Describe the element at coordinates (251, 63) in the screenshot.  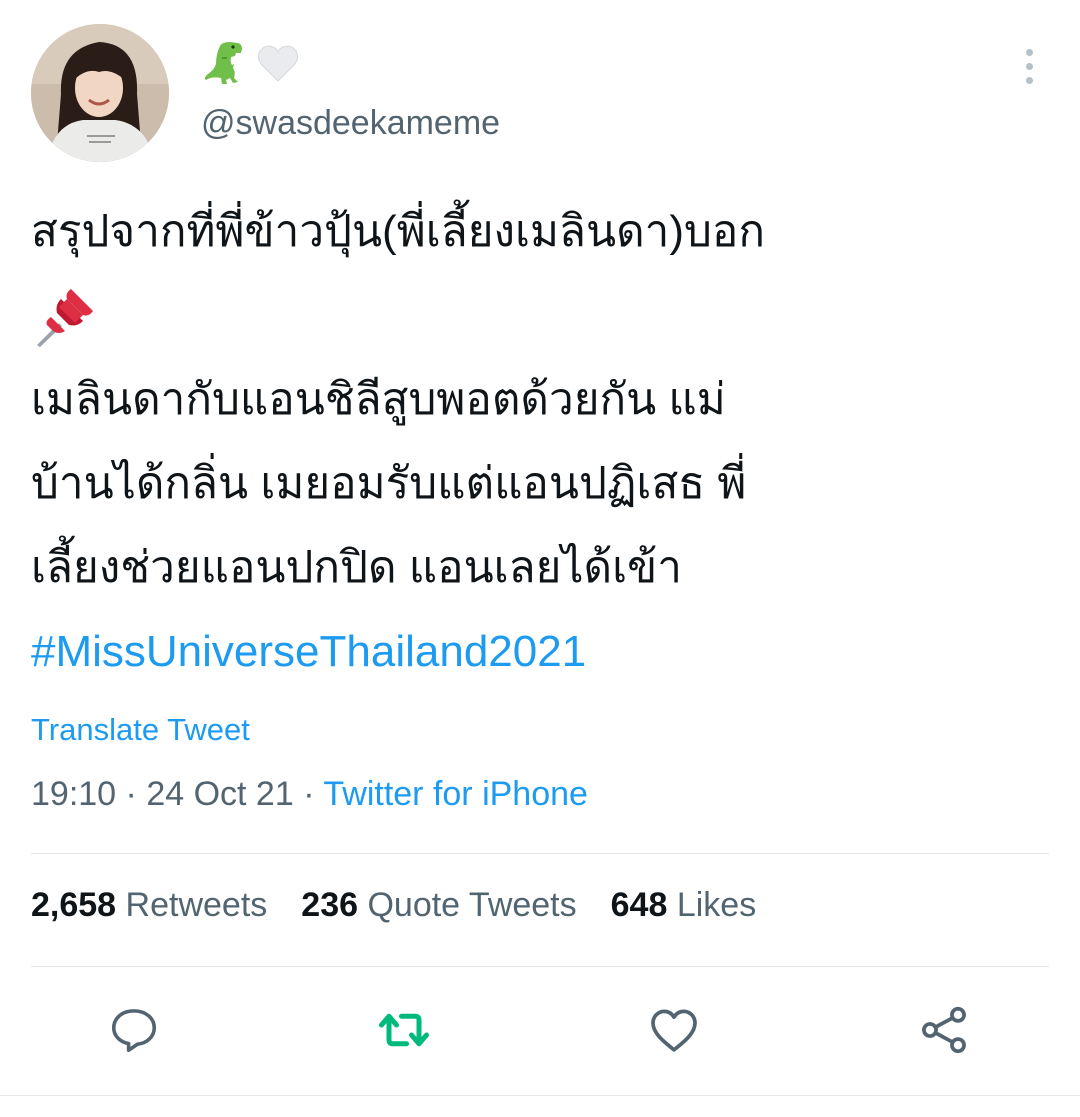
I see `display-name` at that location.